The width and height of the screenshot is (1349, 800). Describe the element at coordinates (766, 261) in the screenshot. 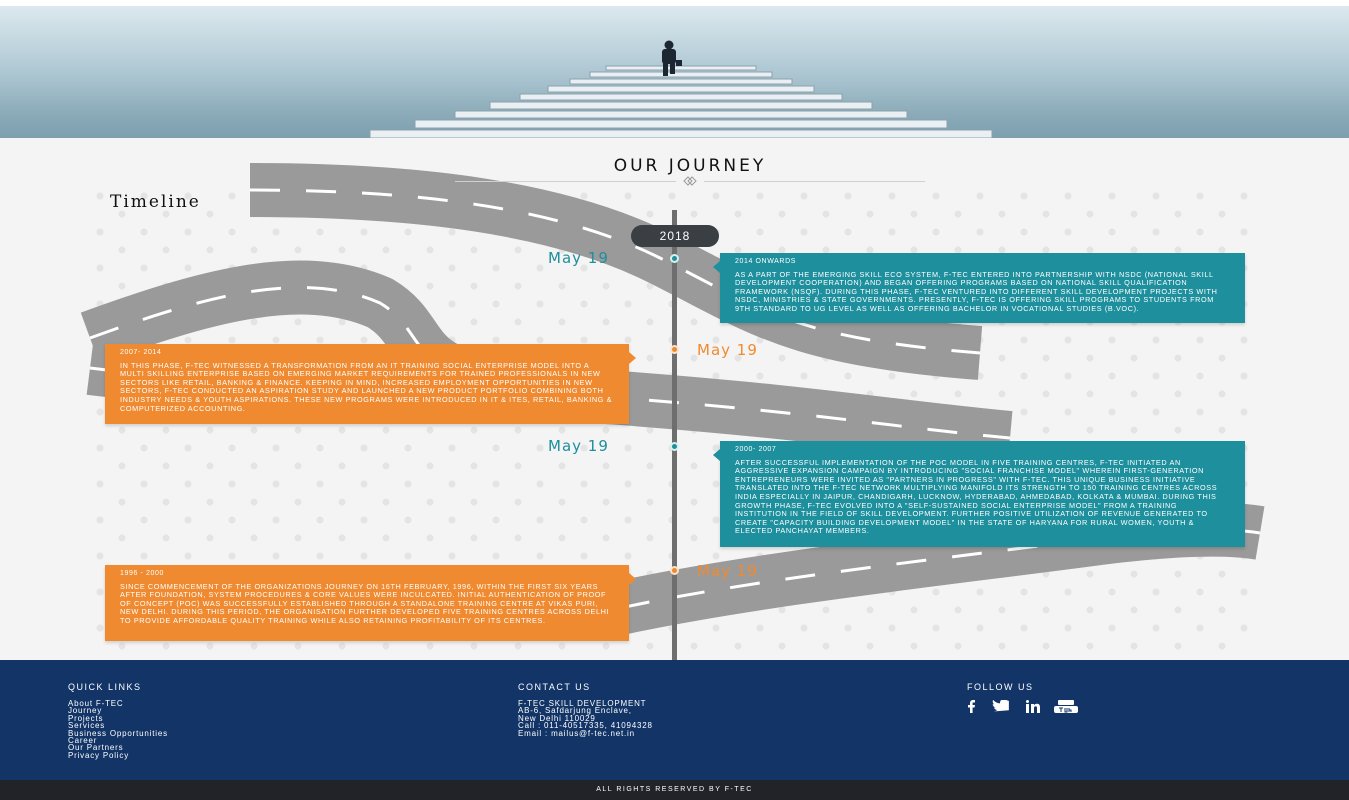

I see `card-period: 2014 ONWARDS` at that location.